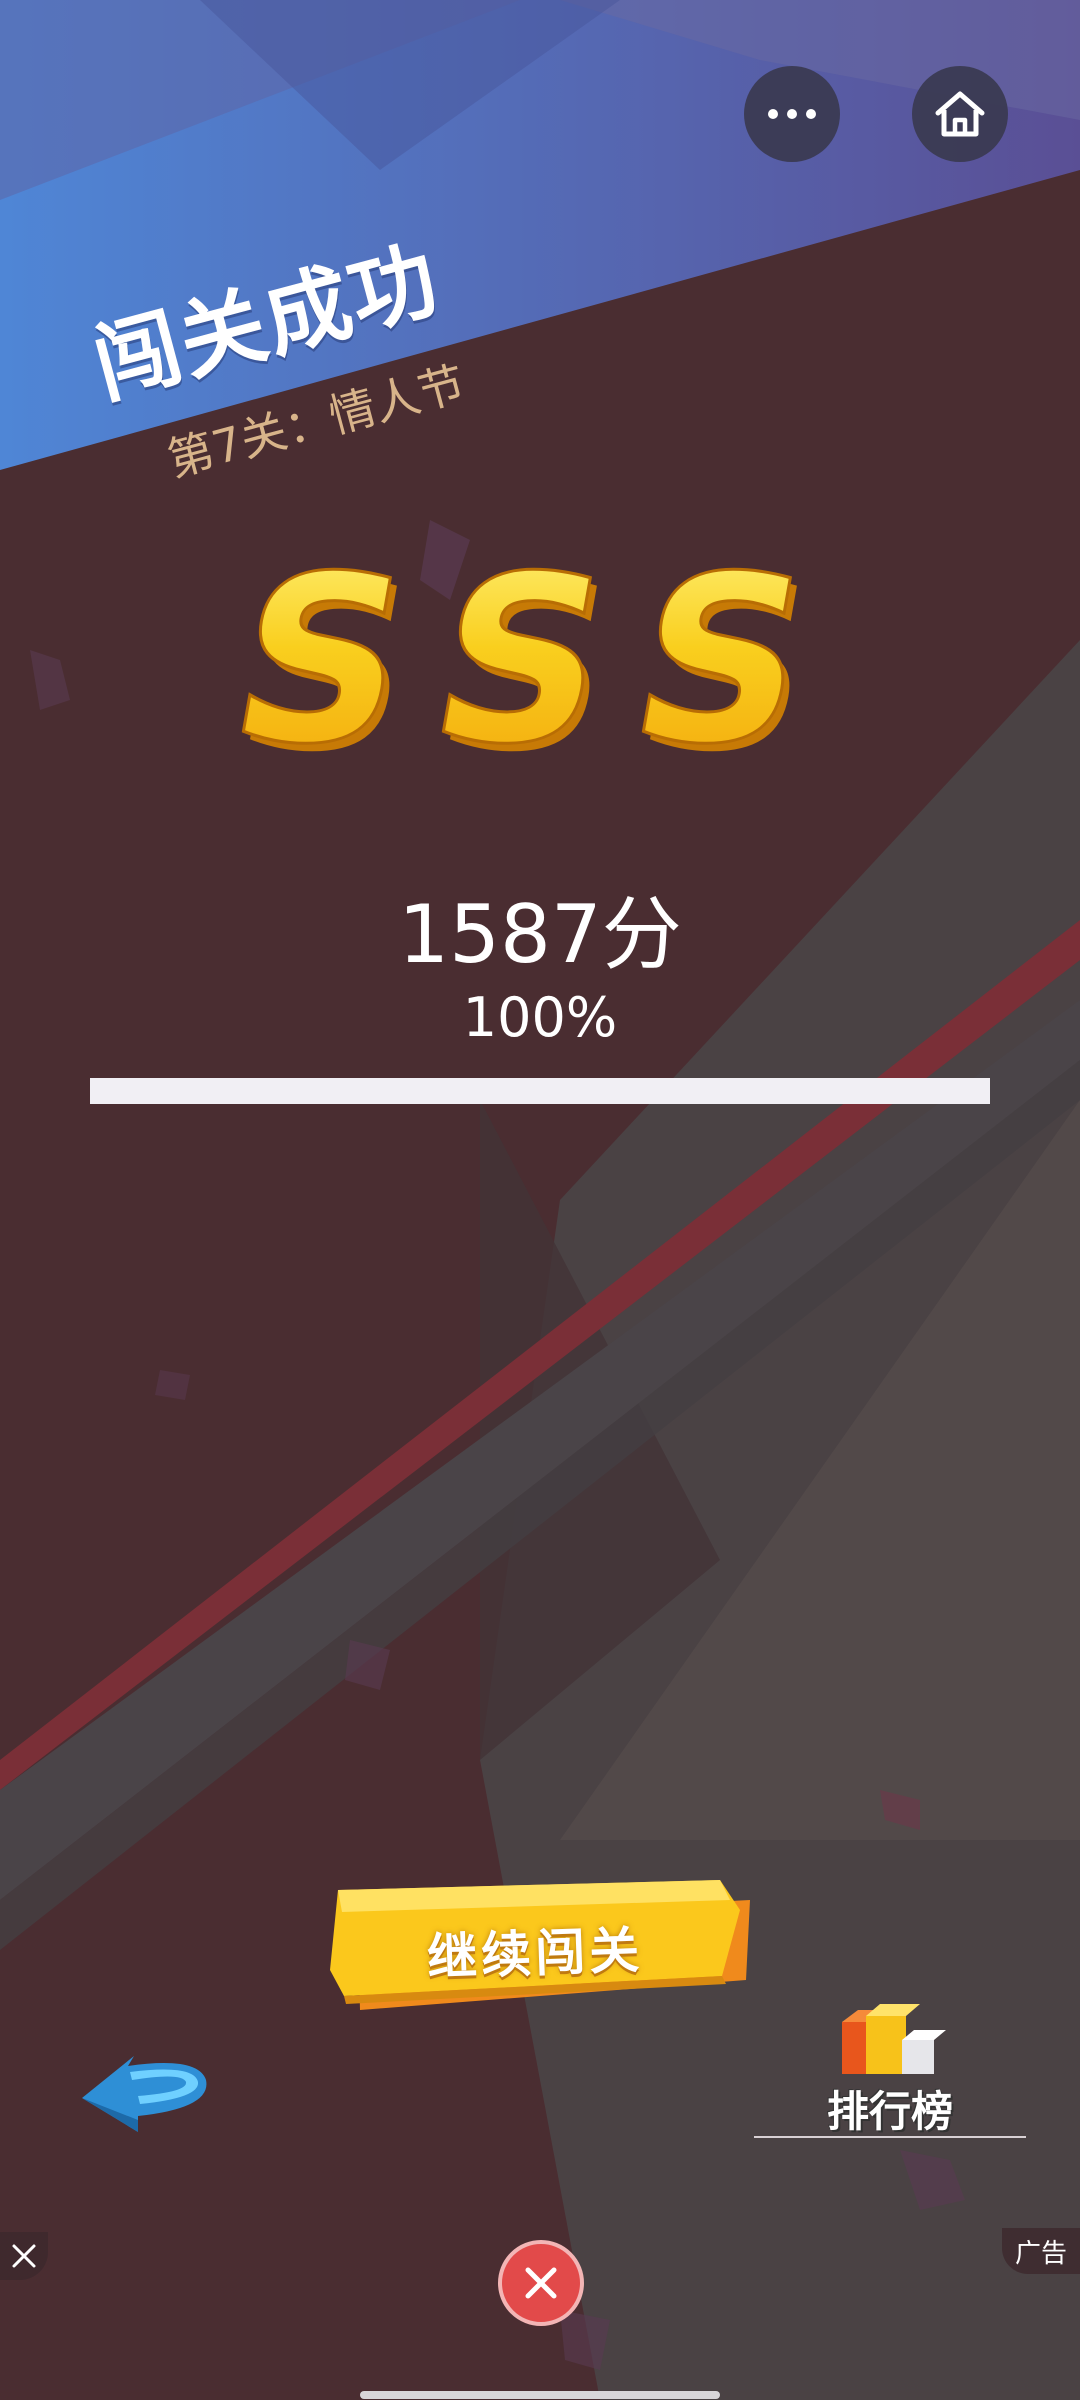 Image resolution: width=1080 pixels, height=2400 pixels. I want to click on close-button, so click(541, 2283).